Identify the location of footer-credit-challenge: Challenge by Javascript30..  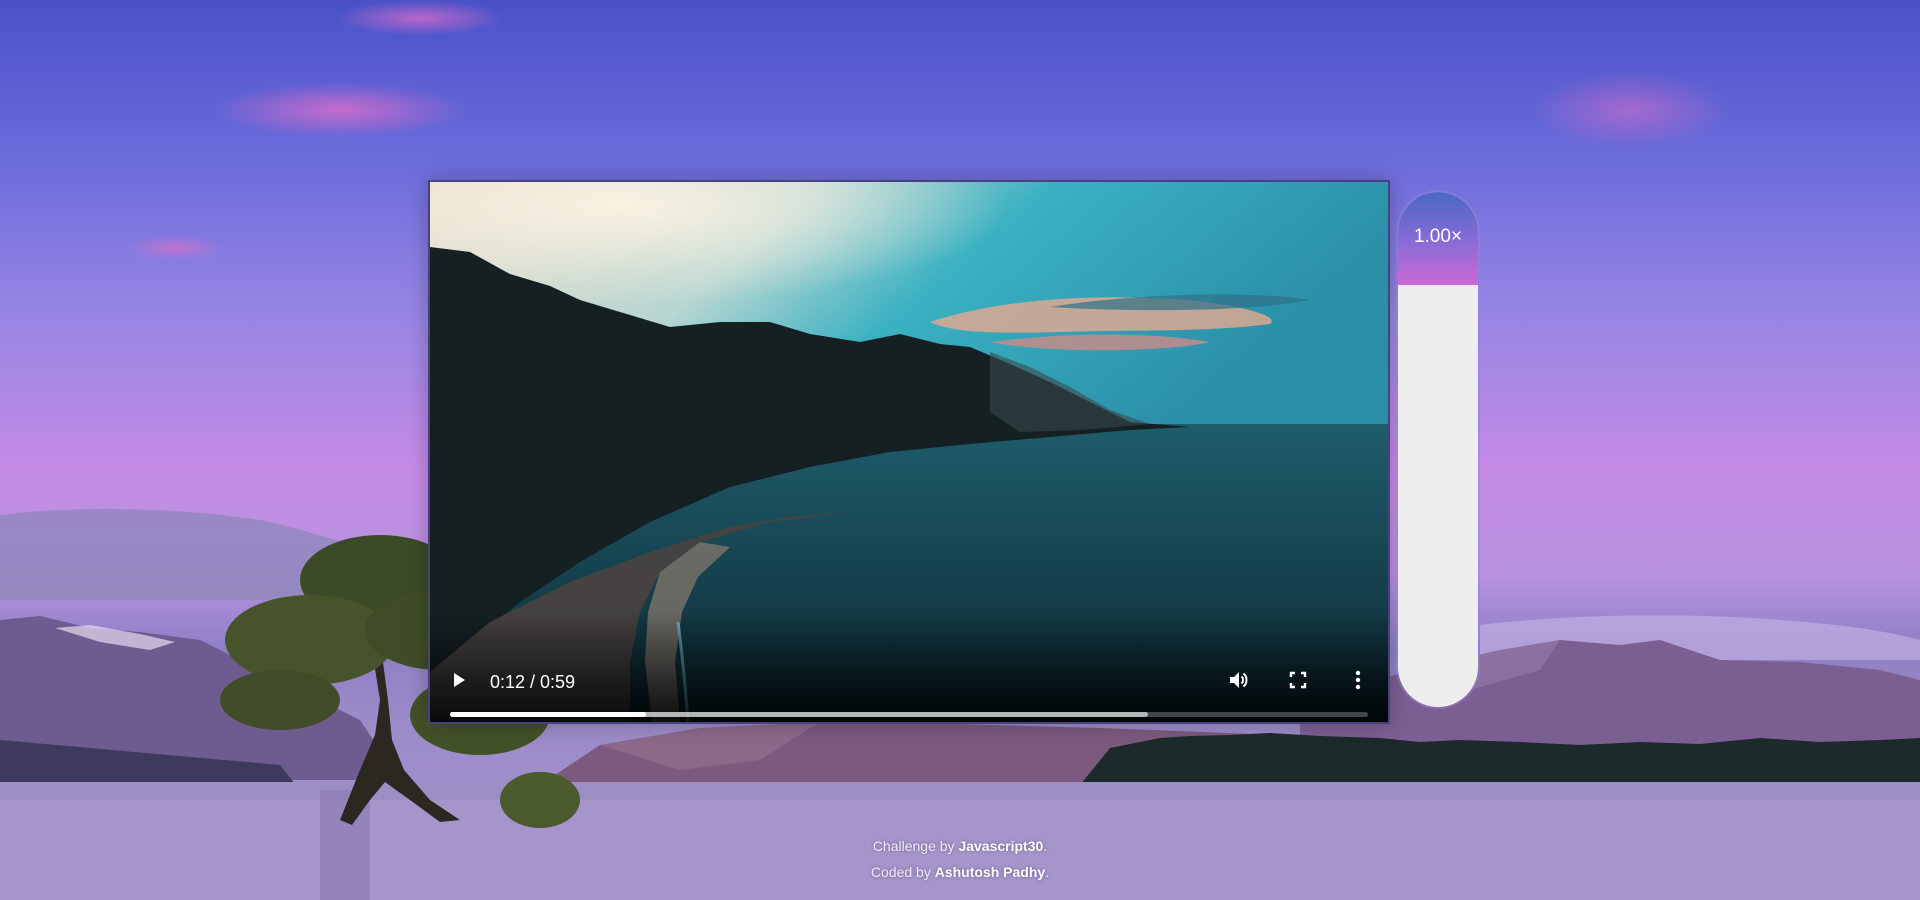
(960, 846).